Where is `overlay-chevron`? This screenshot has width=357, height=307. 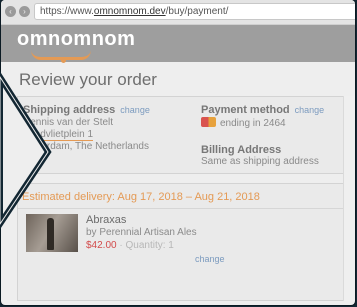
overlay-chevron is located at coordinates (26, 150).